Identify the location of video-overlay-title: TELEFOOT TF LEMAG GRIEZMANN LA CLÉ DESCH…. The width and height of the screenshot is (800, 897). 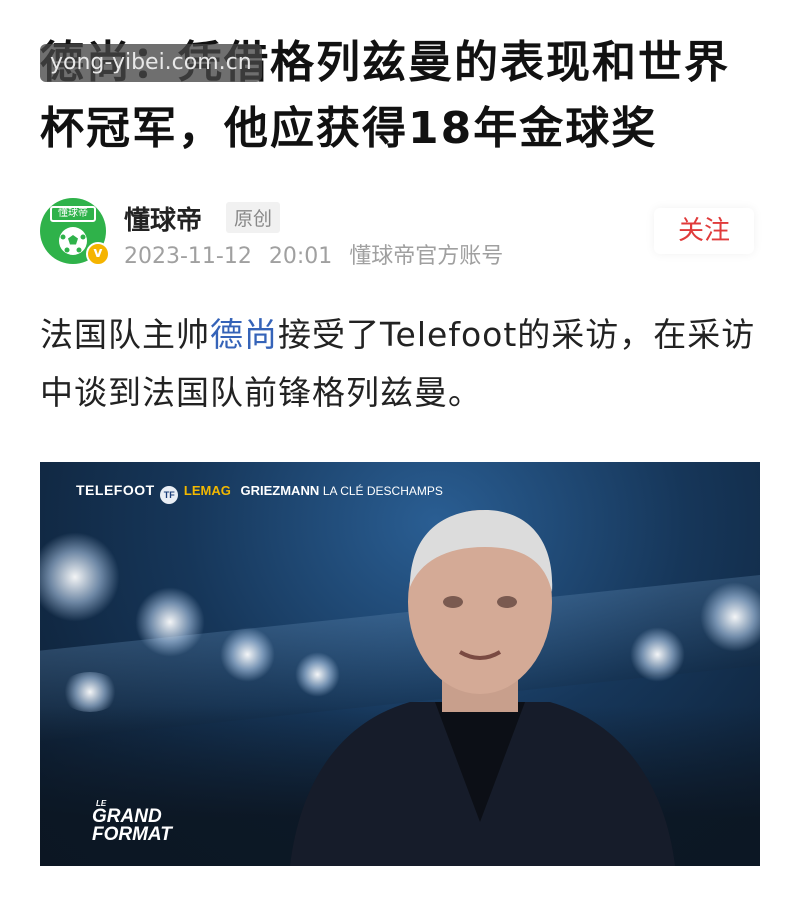
(259, 493).